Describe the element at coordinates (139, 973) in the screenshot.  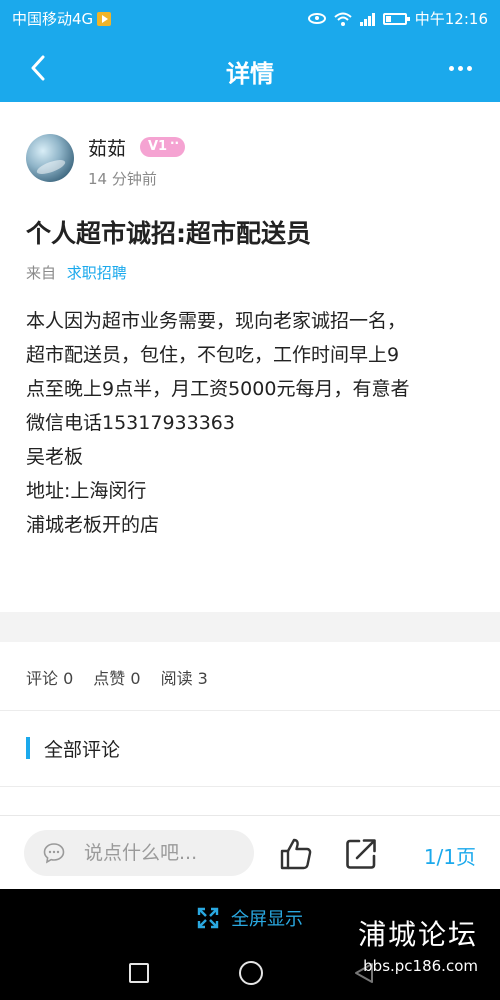
I see `recent-apps-button` at that location.